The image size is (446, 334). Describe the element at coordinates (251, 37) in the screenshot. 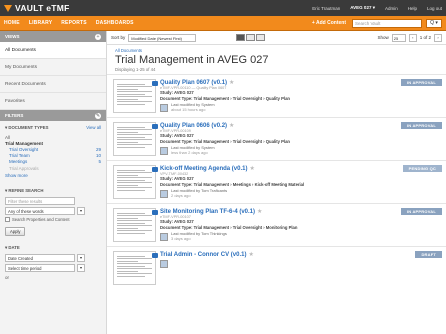

I see `list-view-icon` at that location.